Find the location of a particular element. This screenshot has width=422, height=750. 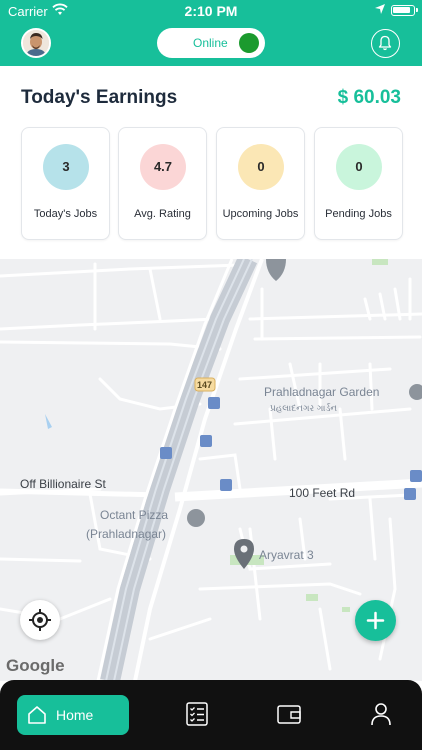

stat-label: Today's Jobs is located at coordinates (65, 214).